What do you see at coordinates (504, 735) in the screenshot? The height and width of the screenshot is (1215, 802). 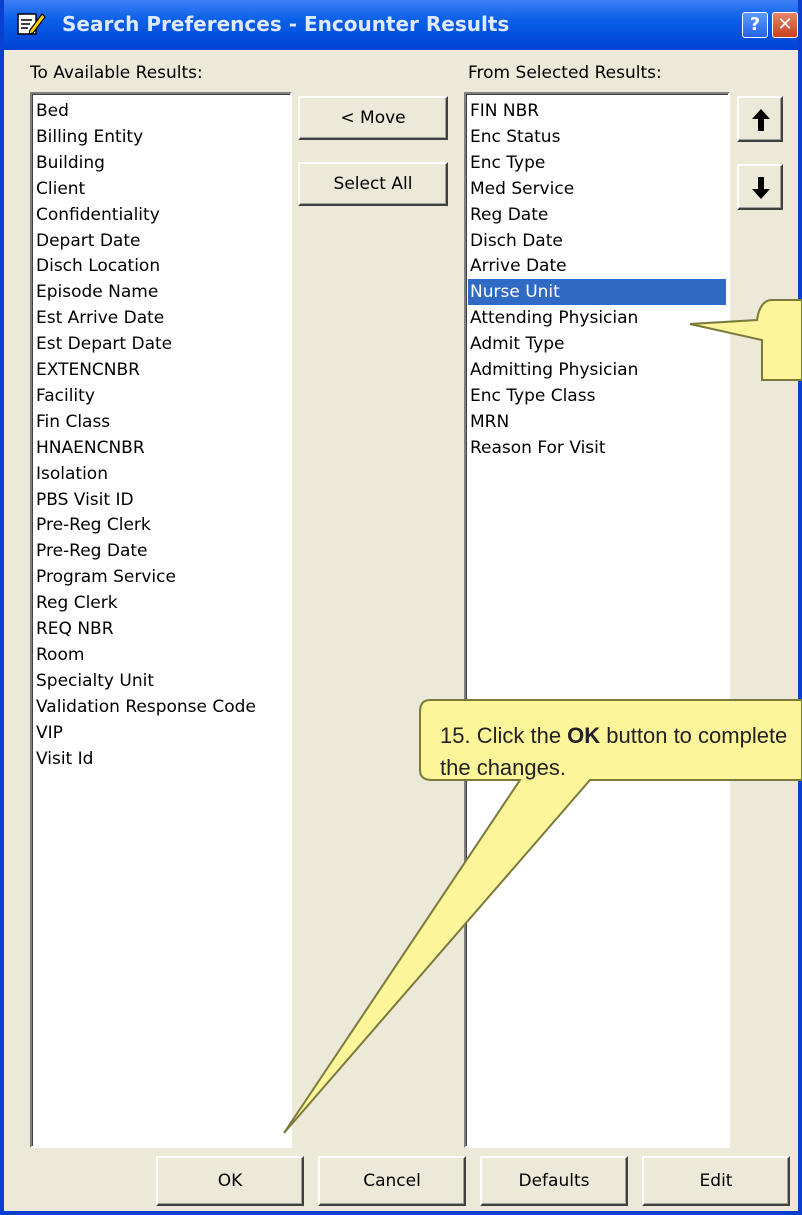 I see `callout-text-before: 15. Click the` at bounding box center [504, 735].